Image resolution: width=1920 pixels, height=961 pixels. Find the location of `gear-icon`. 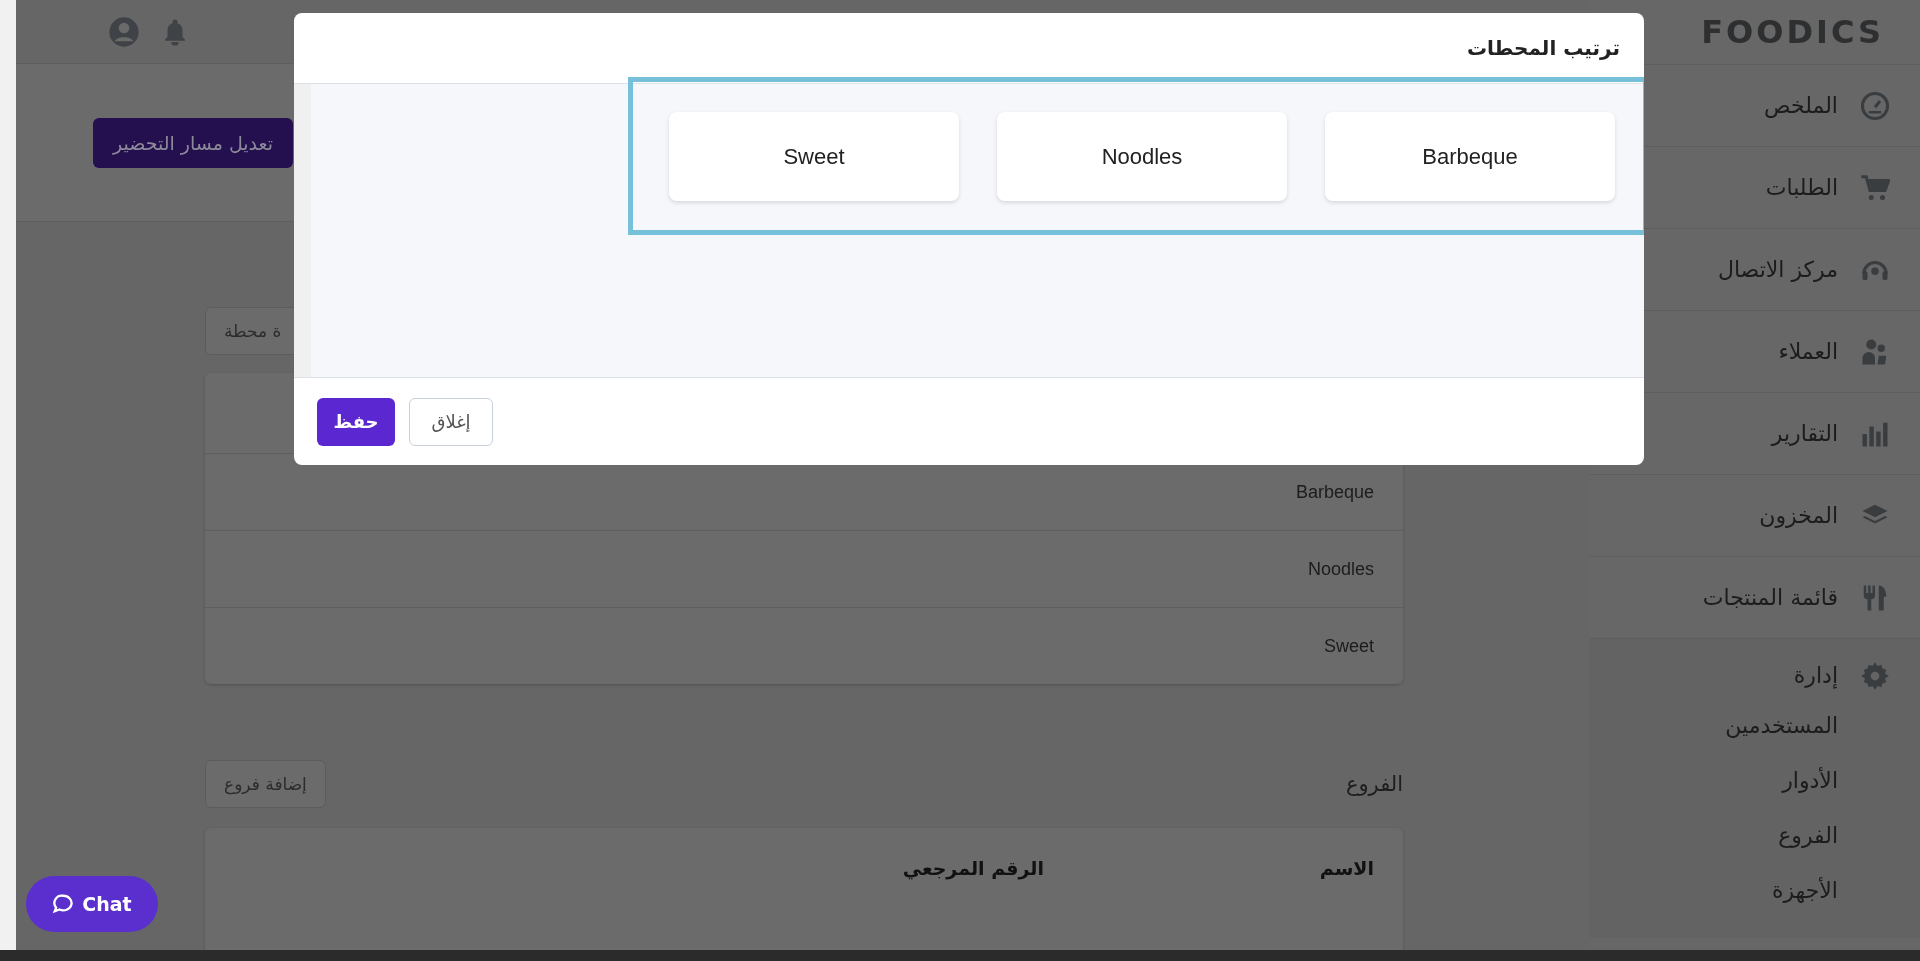

gear-icon is located at coordinates (1875, 675).